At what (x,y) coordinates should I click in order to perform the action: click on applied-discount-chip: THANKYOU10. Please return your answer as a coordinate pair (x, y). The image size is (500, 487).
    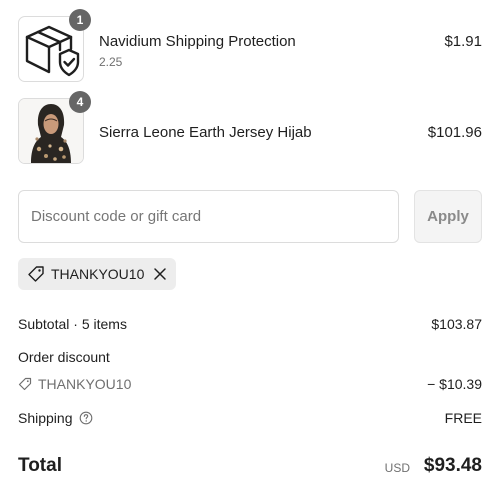
    Looking at the image, I should click on (97, 274).